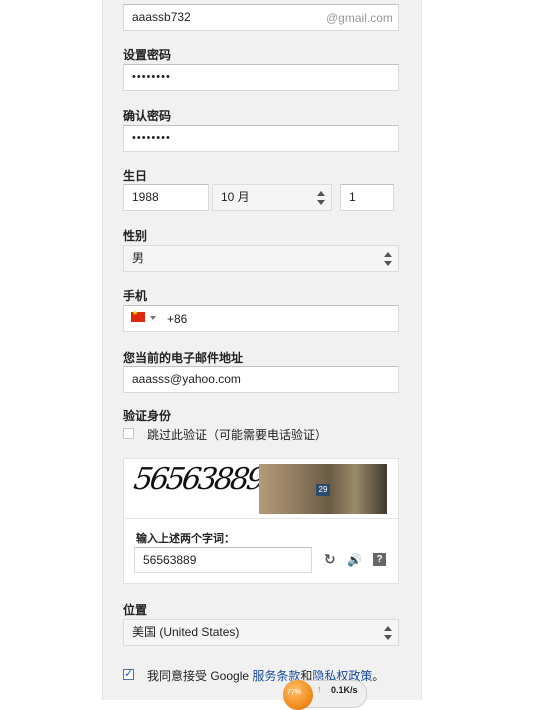  Describe the element at coordinates (138, 258) in the screenshot. I see `gender-value: 男` at that location.